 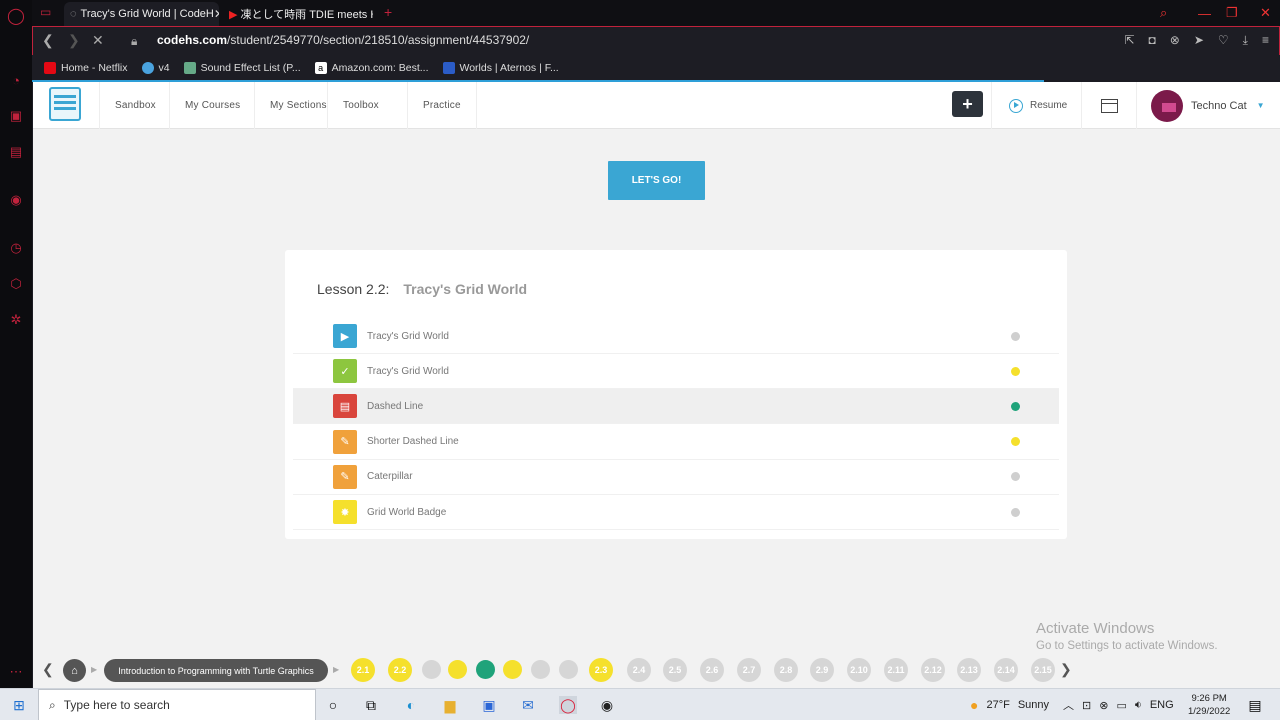 I want to click on user-menu: Techno Cat ▼, so click(x=1208, y=105).